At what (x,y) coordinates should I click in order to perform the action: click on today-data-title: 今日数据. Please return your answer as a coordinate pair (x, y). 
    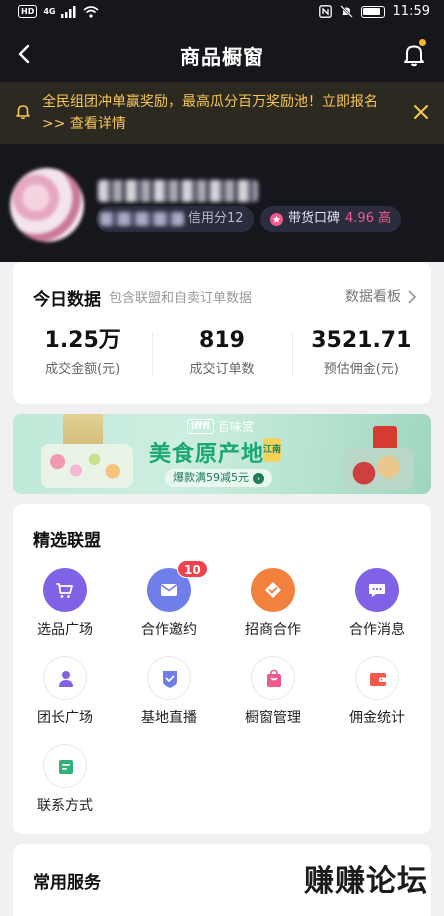
    Looking at the image, I should click on (67, 300).